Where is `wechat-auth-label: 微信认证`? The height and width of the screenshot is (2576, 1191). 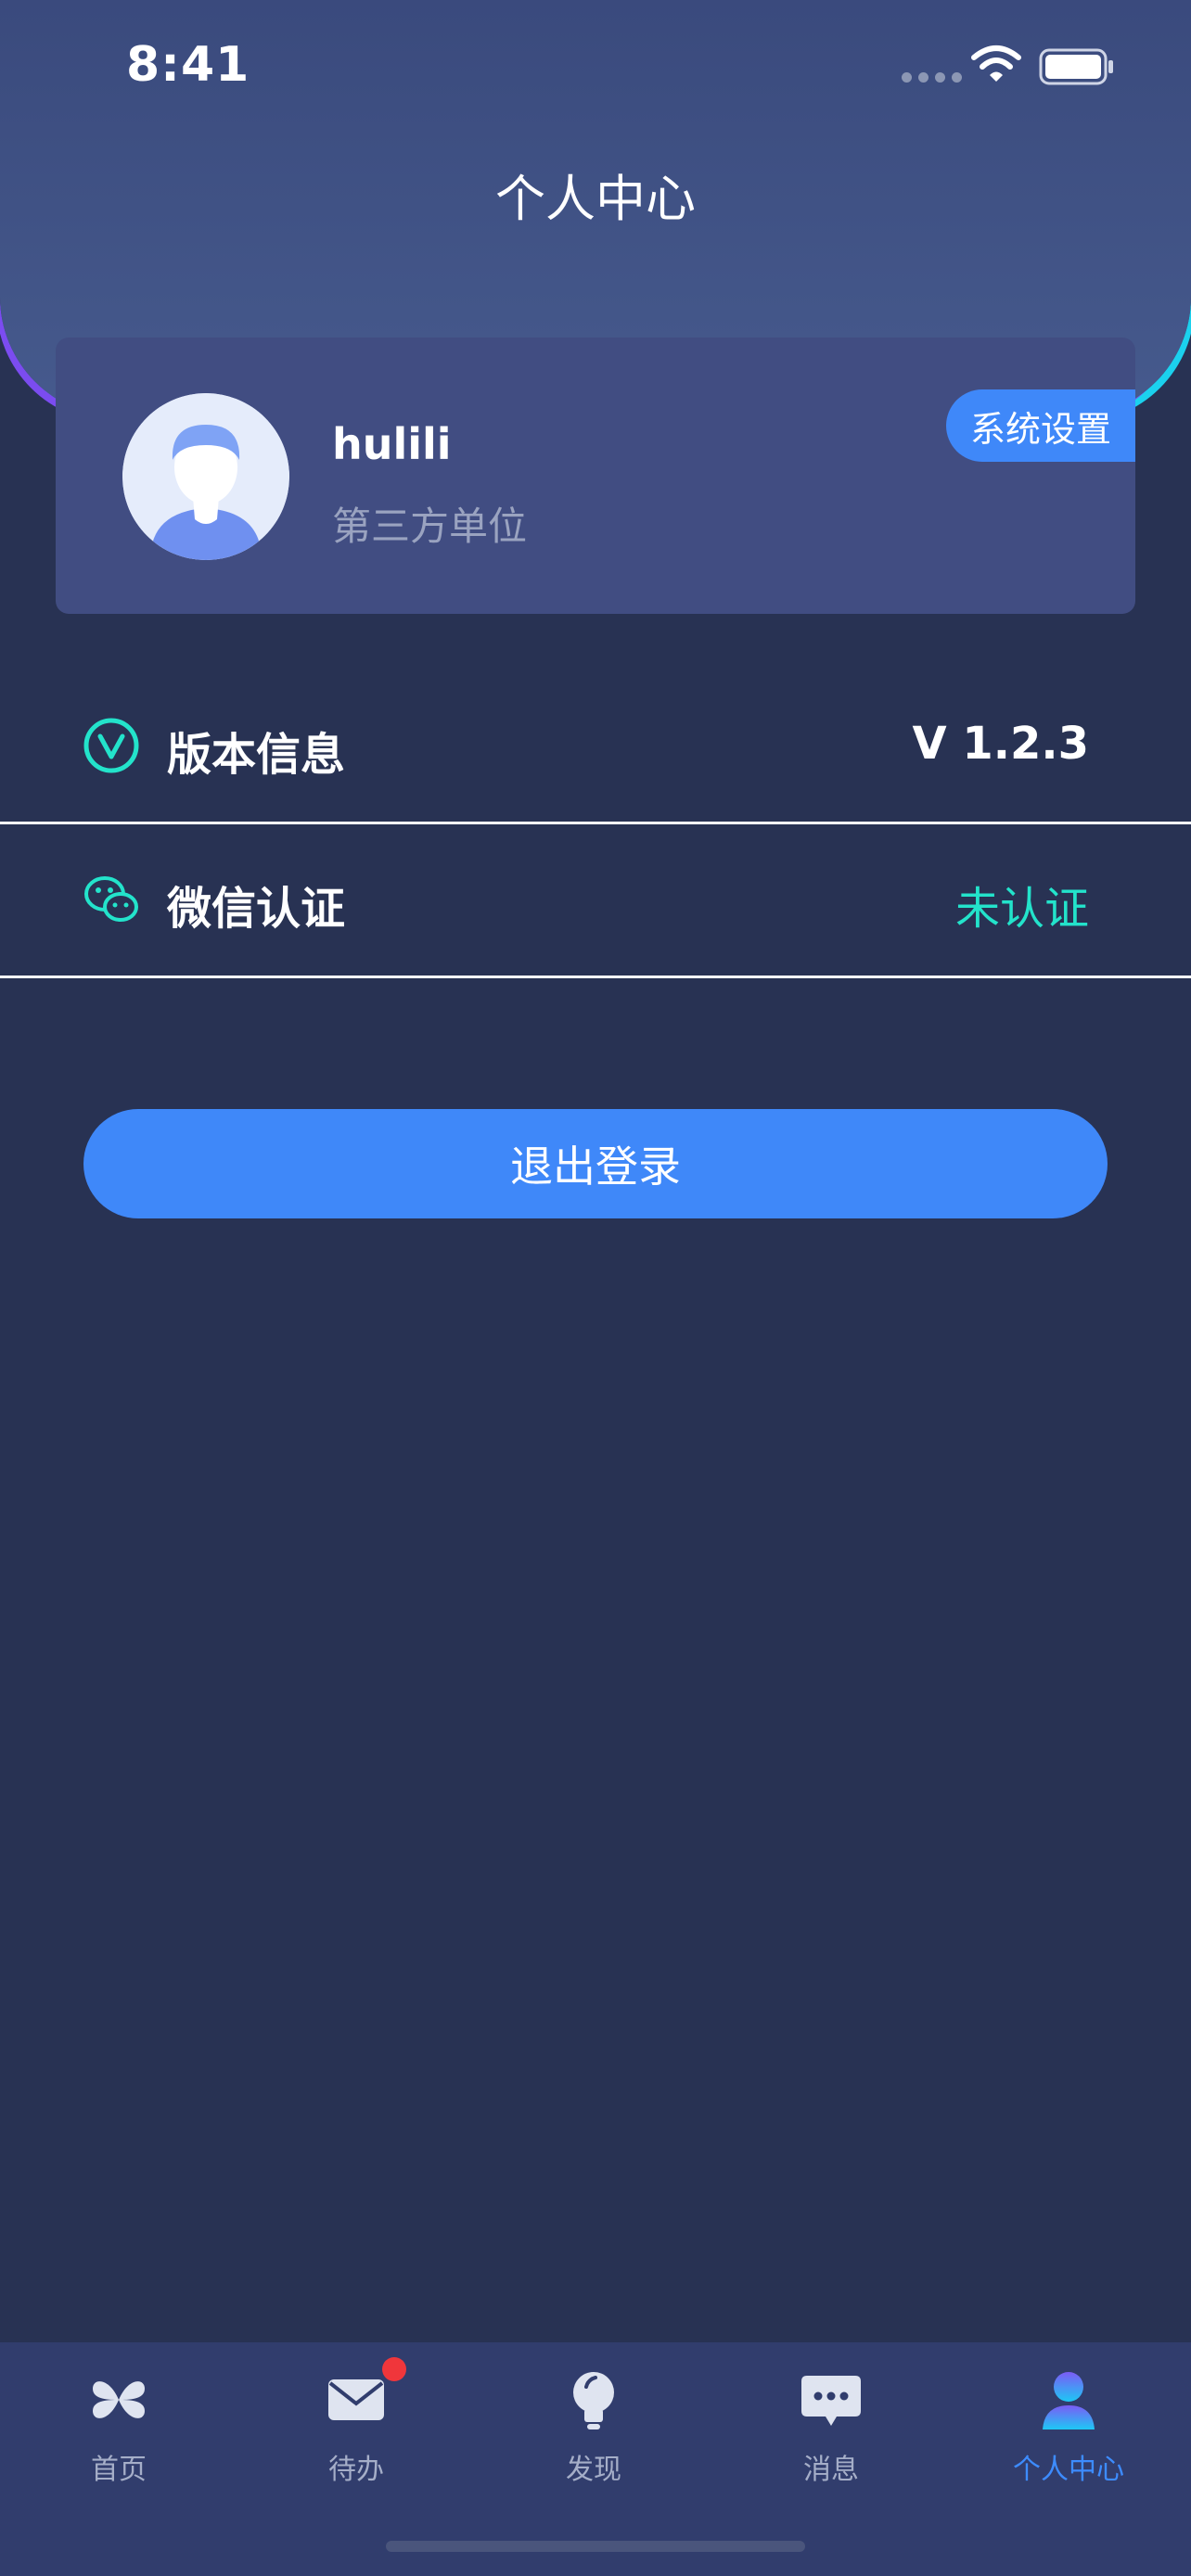 wechat-auth-label: 微信认证 is located at coordinates (257, 909).